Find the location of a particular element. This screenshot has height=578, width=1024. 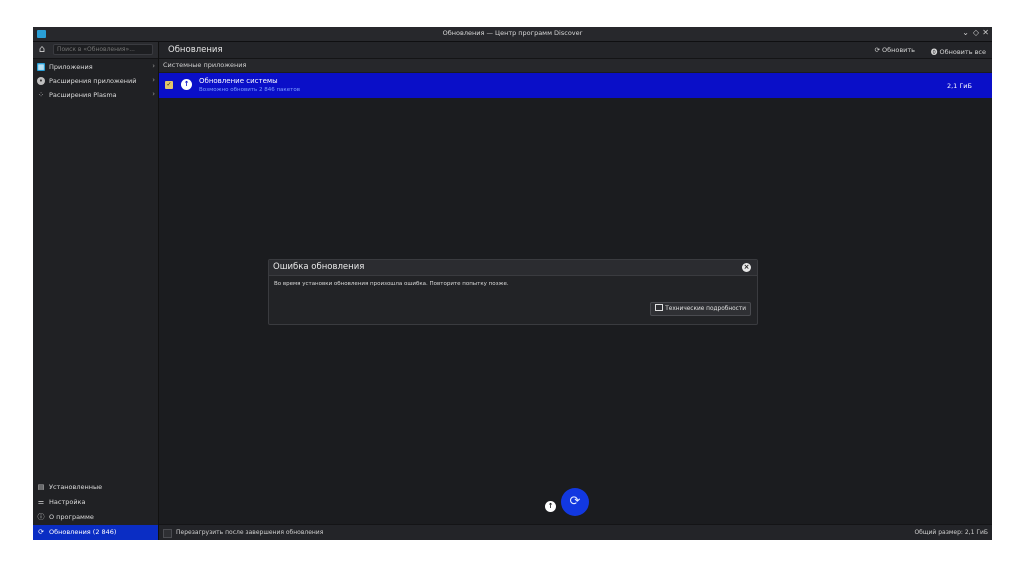

update-checkbox: ✓ is located at coordinates (169, 85).